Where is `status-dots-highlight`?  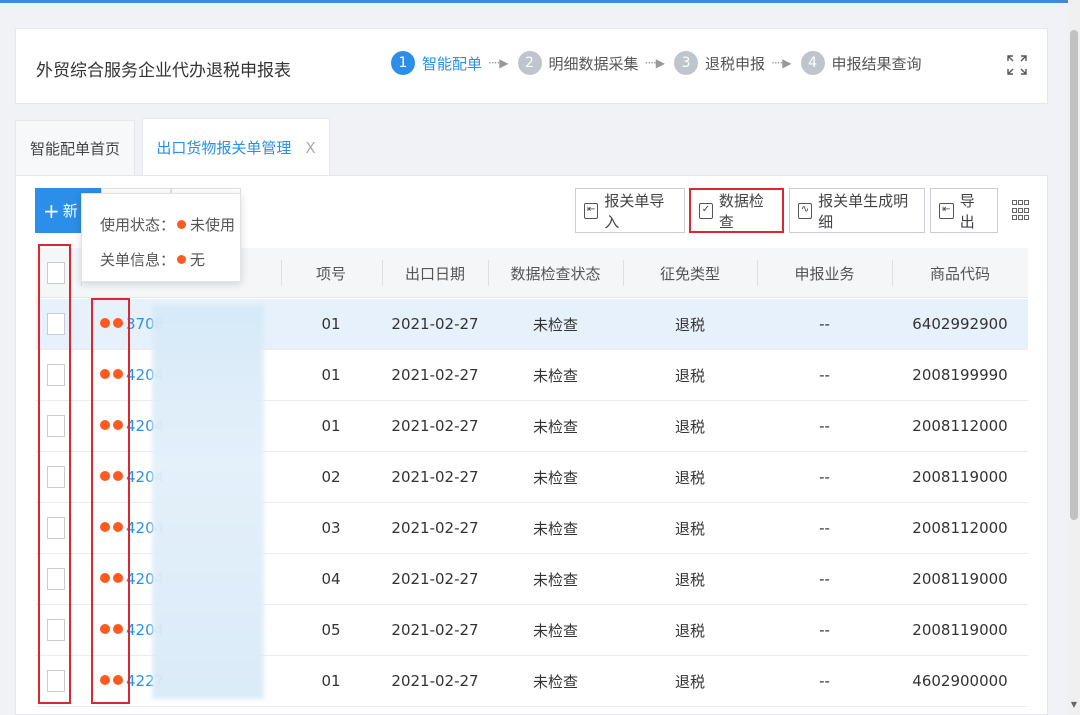
status-dots-highlight is located at coordinates (110, 501).